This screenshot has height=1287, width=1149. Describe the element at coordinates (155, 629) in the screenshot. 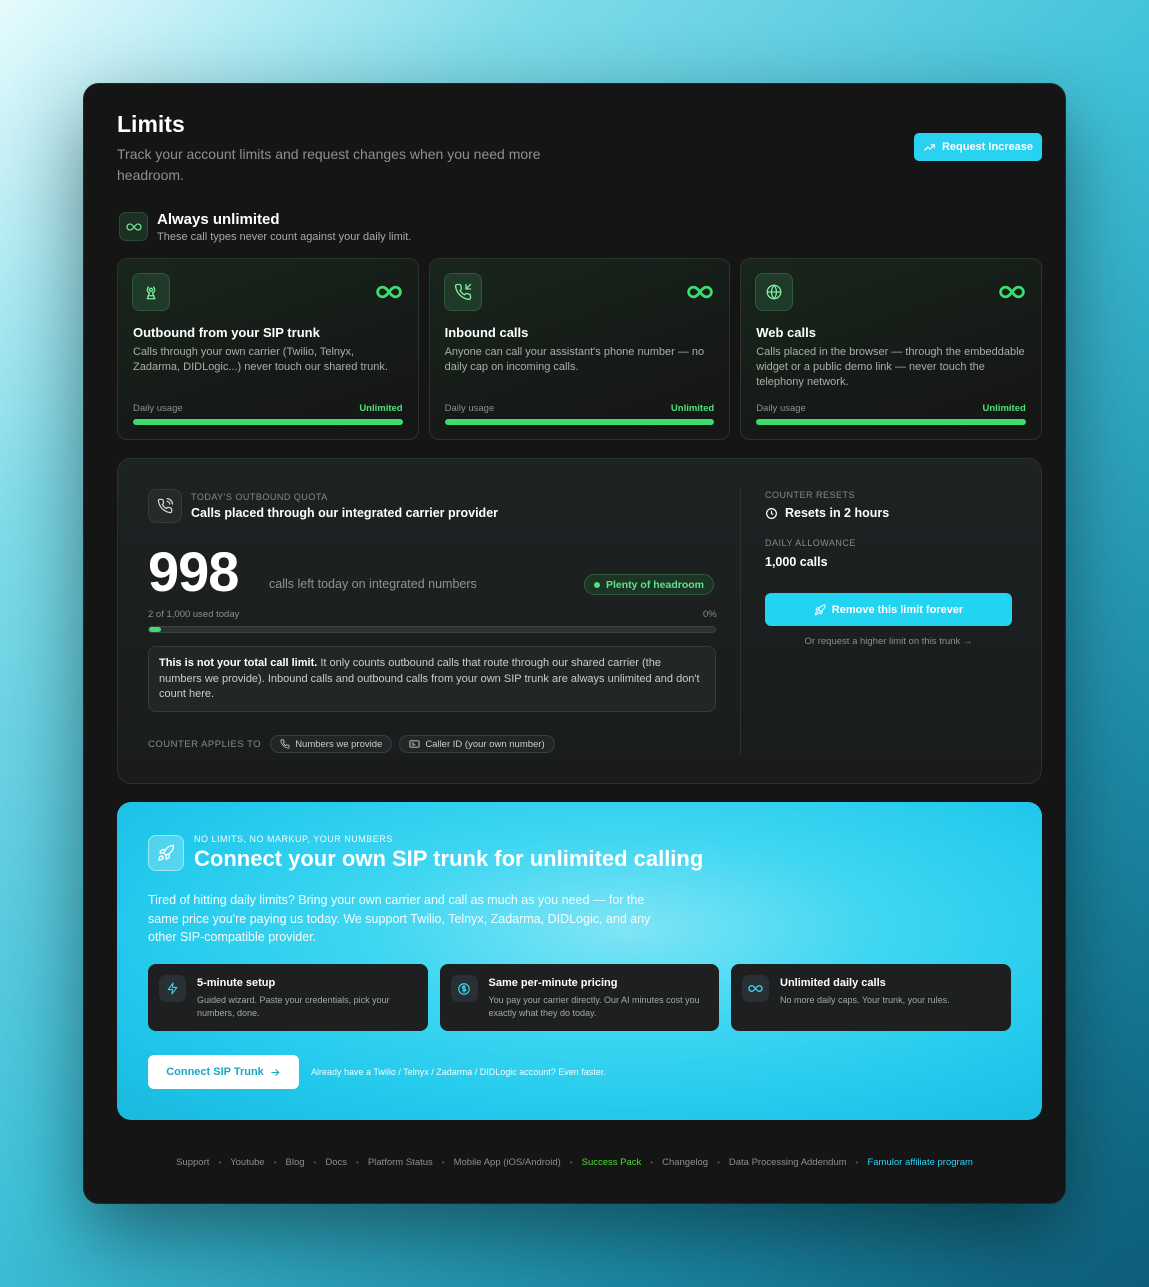

I see `quota-progress-fill` at that location.